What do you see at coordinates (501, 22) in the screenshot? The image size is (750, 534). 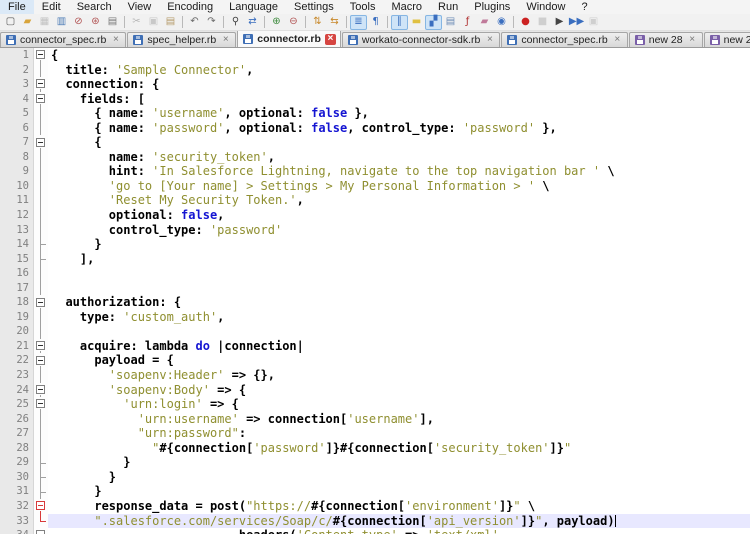 I see `monitoring-button: ◉` at bounding box center [501, 22].